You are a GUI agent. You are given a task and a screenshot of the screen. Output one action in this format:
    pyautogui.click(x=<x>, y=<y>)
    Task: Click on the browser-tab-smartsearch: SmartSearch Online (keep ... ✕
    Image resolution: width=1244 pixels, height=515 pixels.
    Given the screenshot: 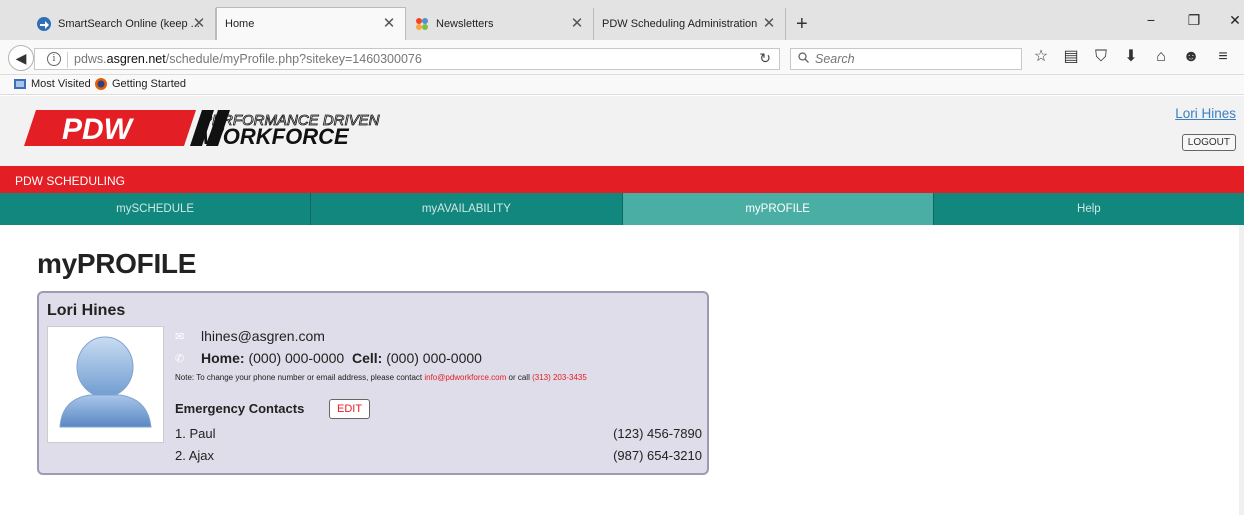 What is the action you would take?
    pyautogui.click(x=122, y=24)
    